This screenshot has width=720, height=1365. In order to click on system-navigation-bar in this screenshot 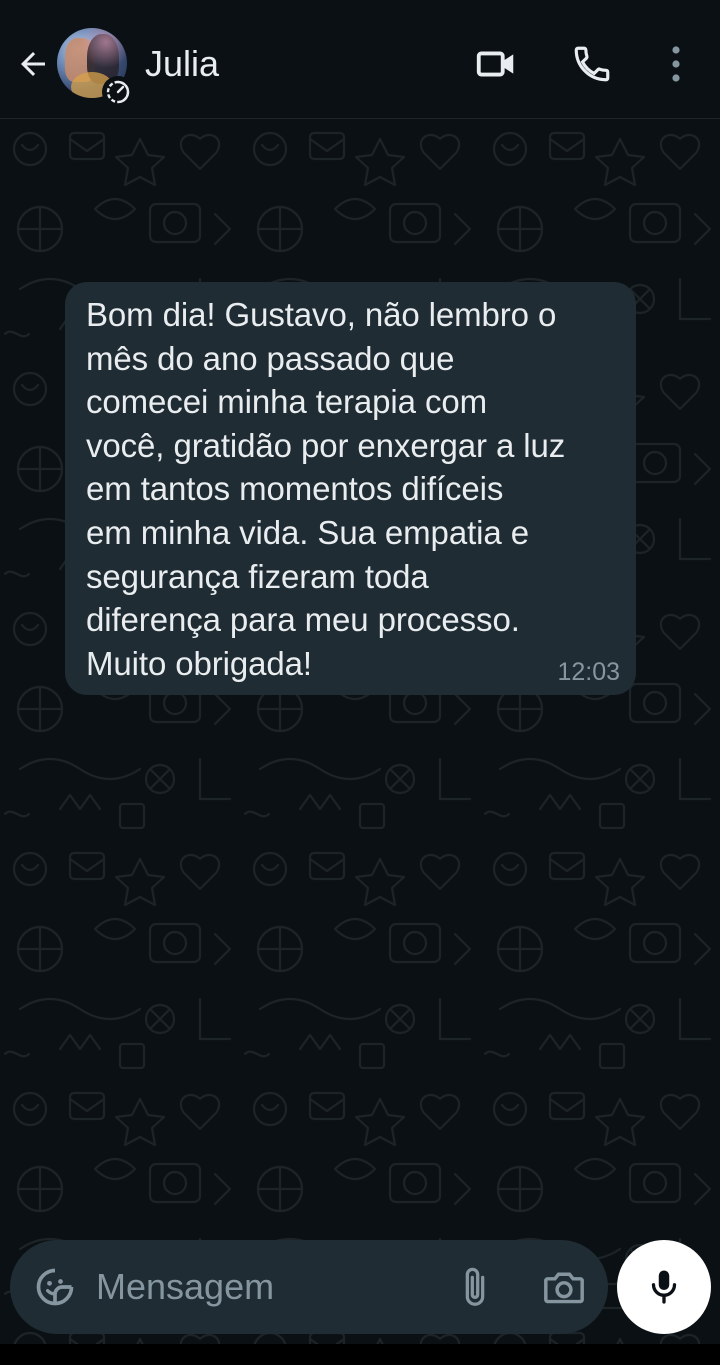, I will do `click(360, 1354)`.